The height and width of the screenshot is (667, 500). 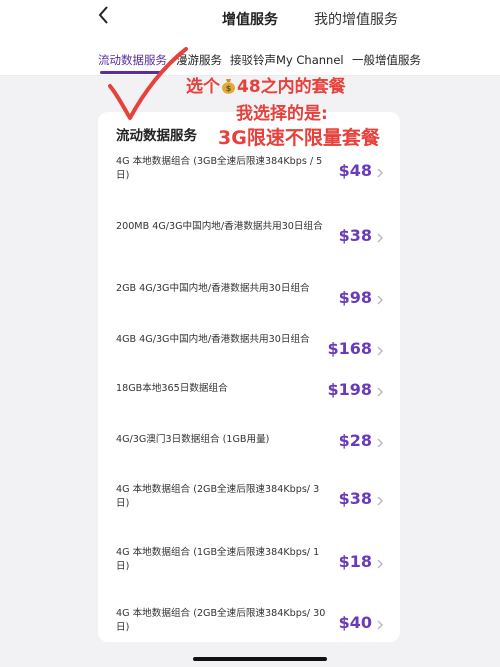 What do you see at coordinates (287, 60) in the screenshot?
I see `tab-ringtone: 接驳铃声My Channel` at bounding box center [287, 60].